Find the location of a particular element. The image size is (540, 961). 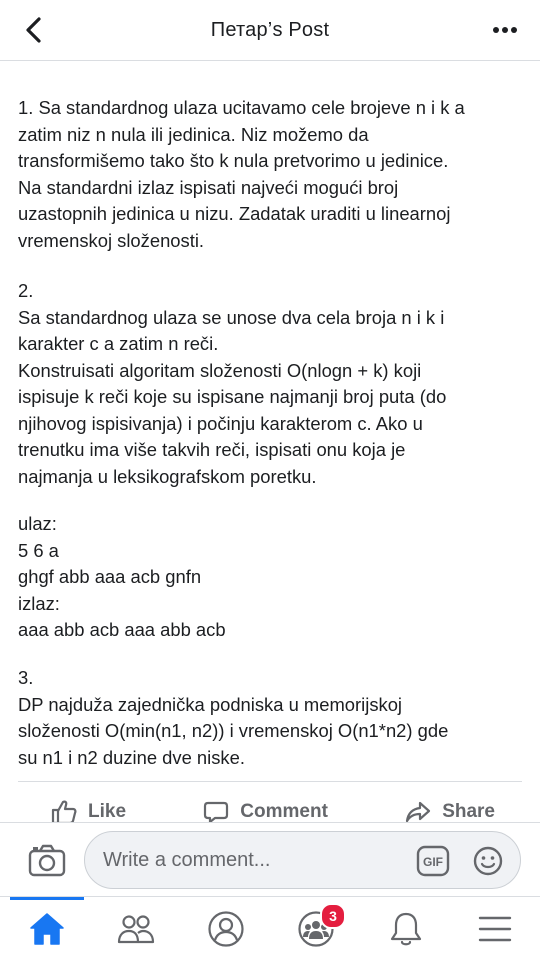

like-label: Like is located at coordinates (107, 811).